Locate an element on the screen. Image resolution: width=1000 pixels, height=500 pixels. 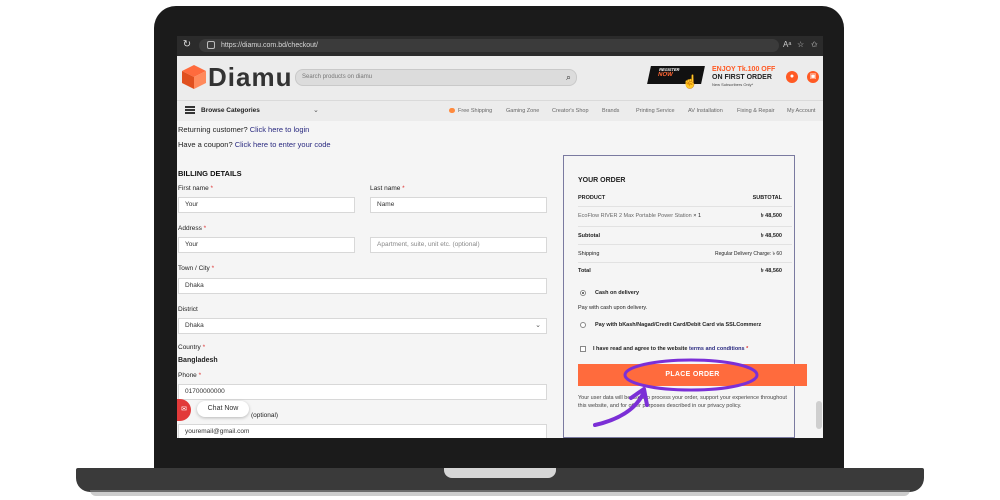
nav-link-brands: Brands is located at coordinates (610, 111).